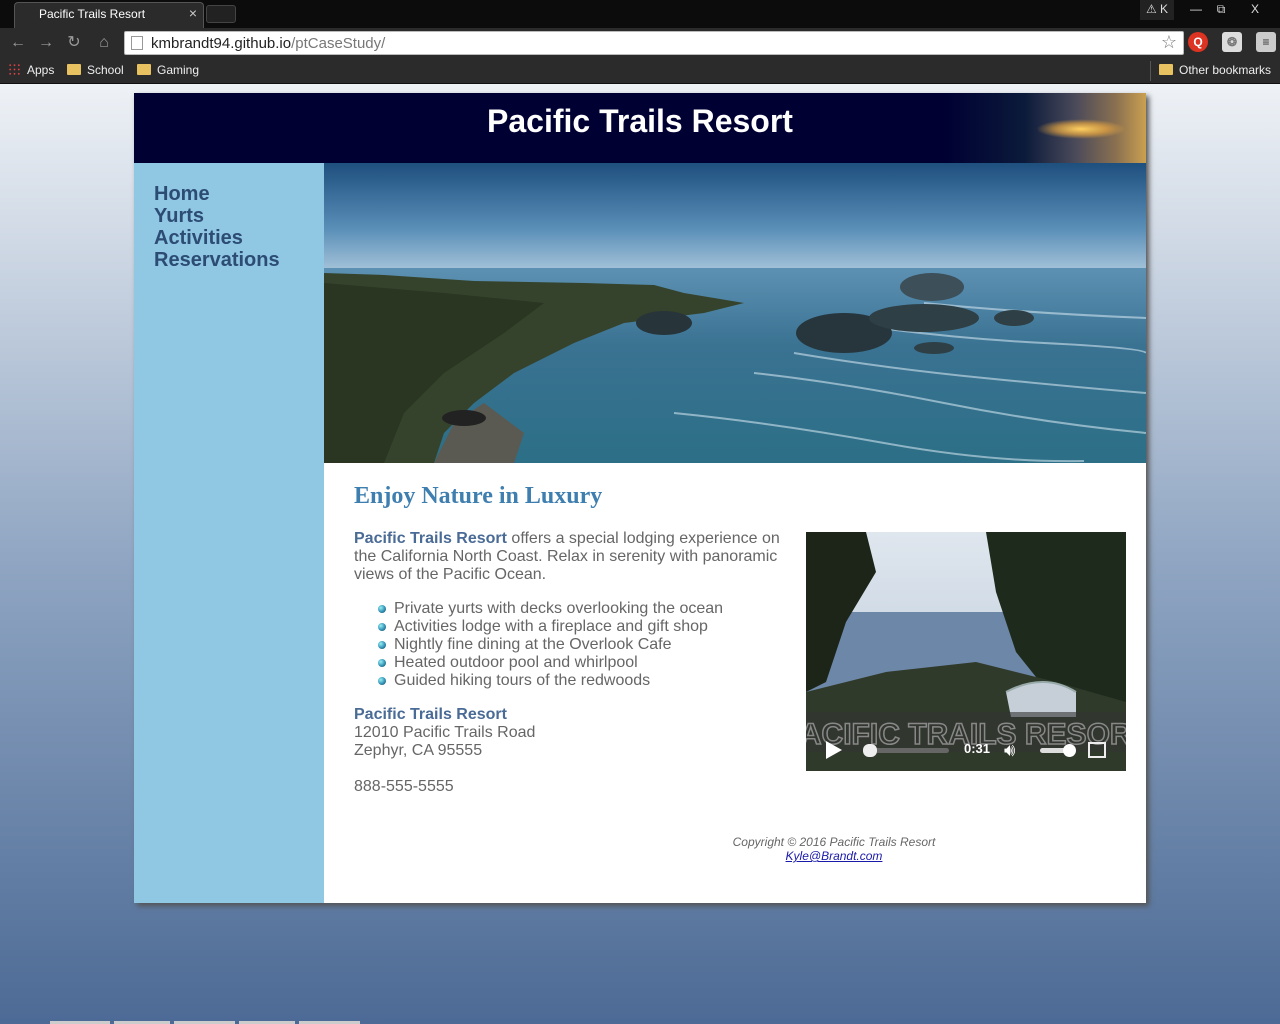  What do you see at coordinates (1058, 750) in the screenshot?
I see `volume-slider` at bounding box center [1058, 750].